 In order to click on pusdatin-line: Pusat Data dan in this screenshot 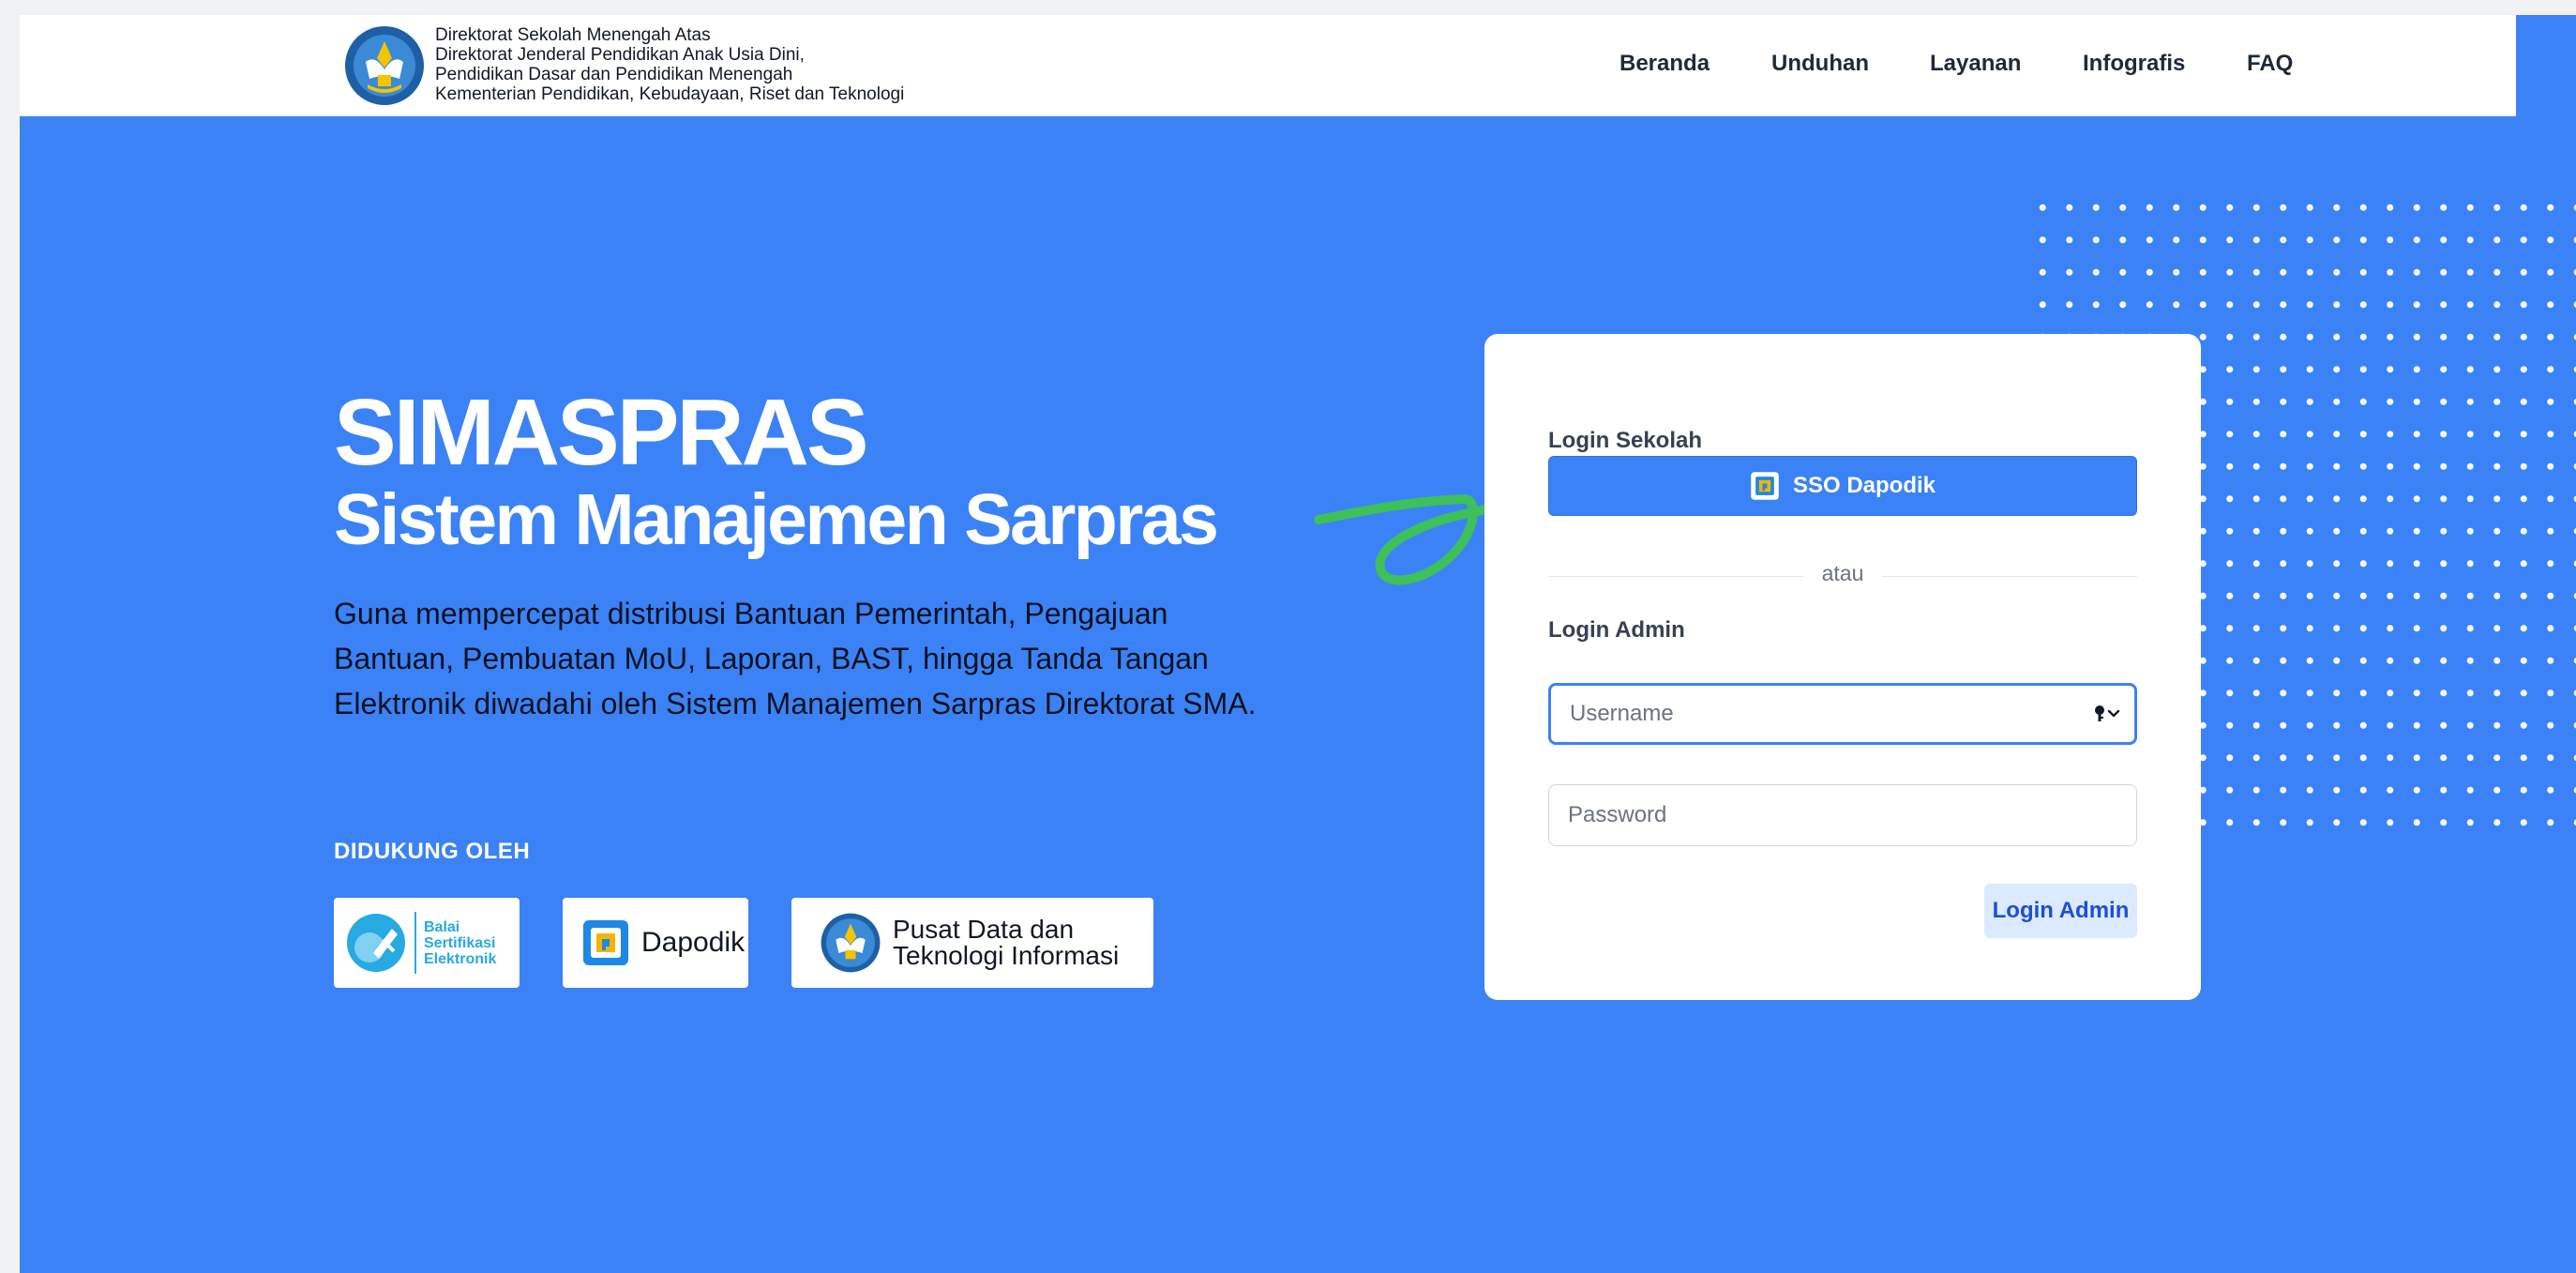, I will do `click(984, 929)`.